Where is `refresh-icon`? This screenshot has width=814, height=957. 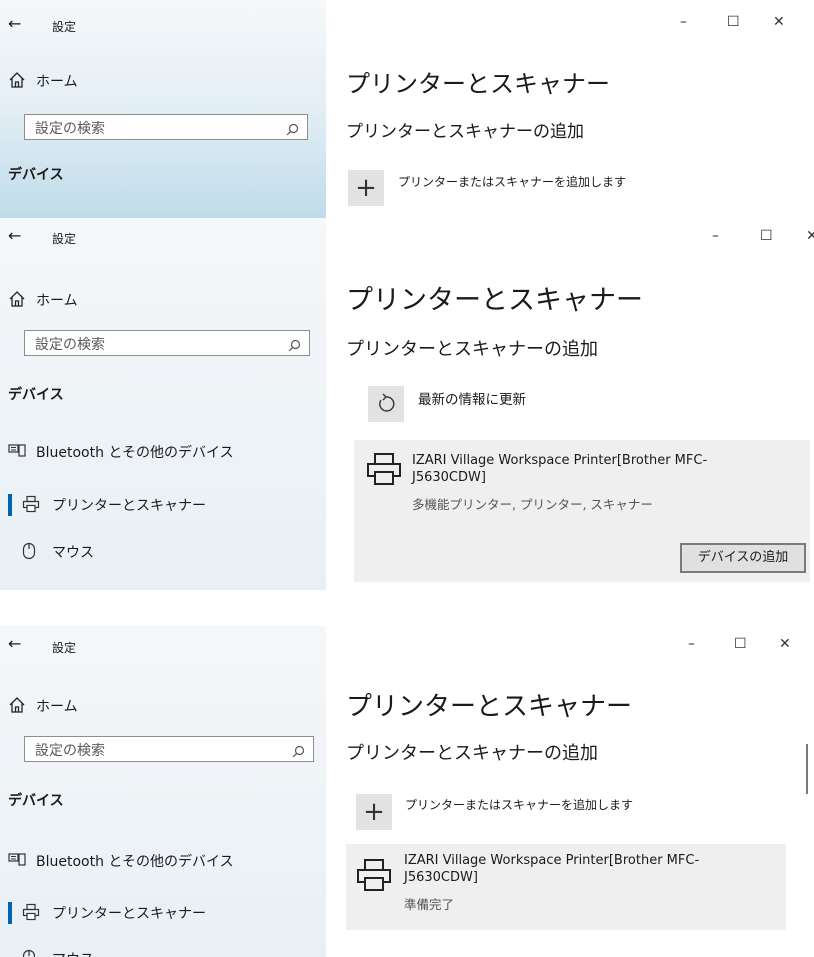
refresh-icon is located at coordinates (386, 404).